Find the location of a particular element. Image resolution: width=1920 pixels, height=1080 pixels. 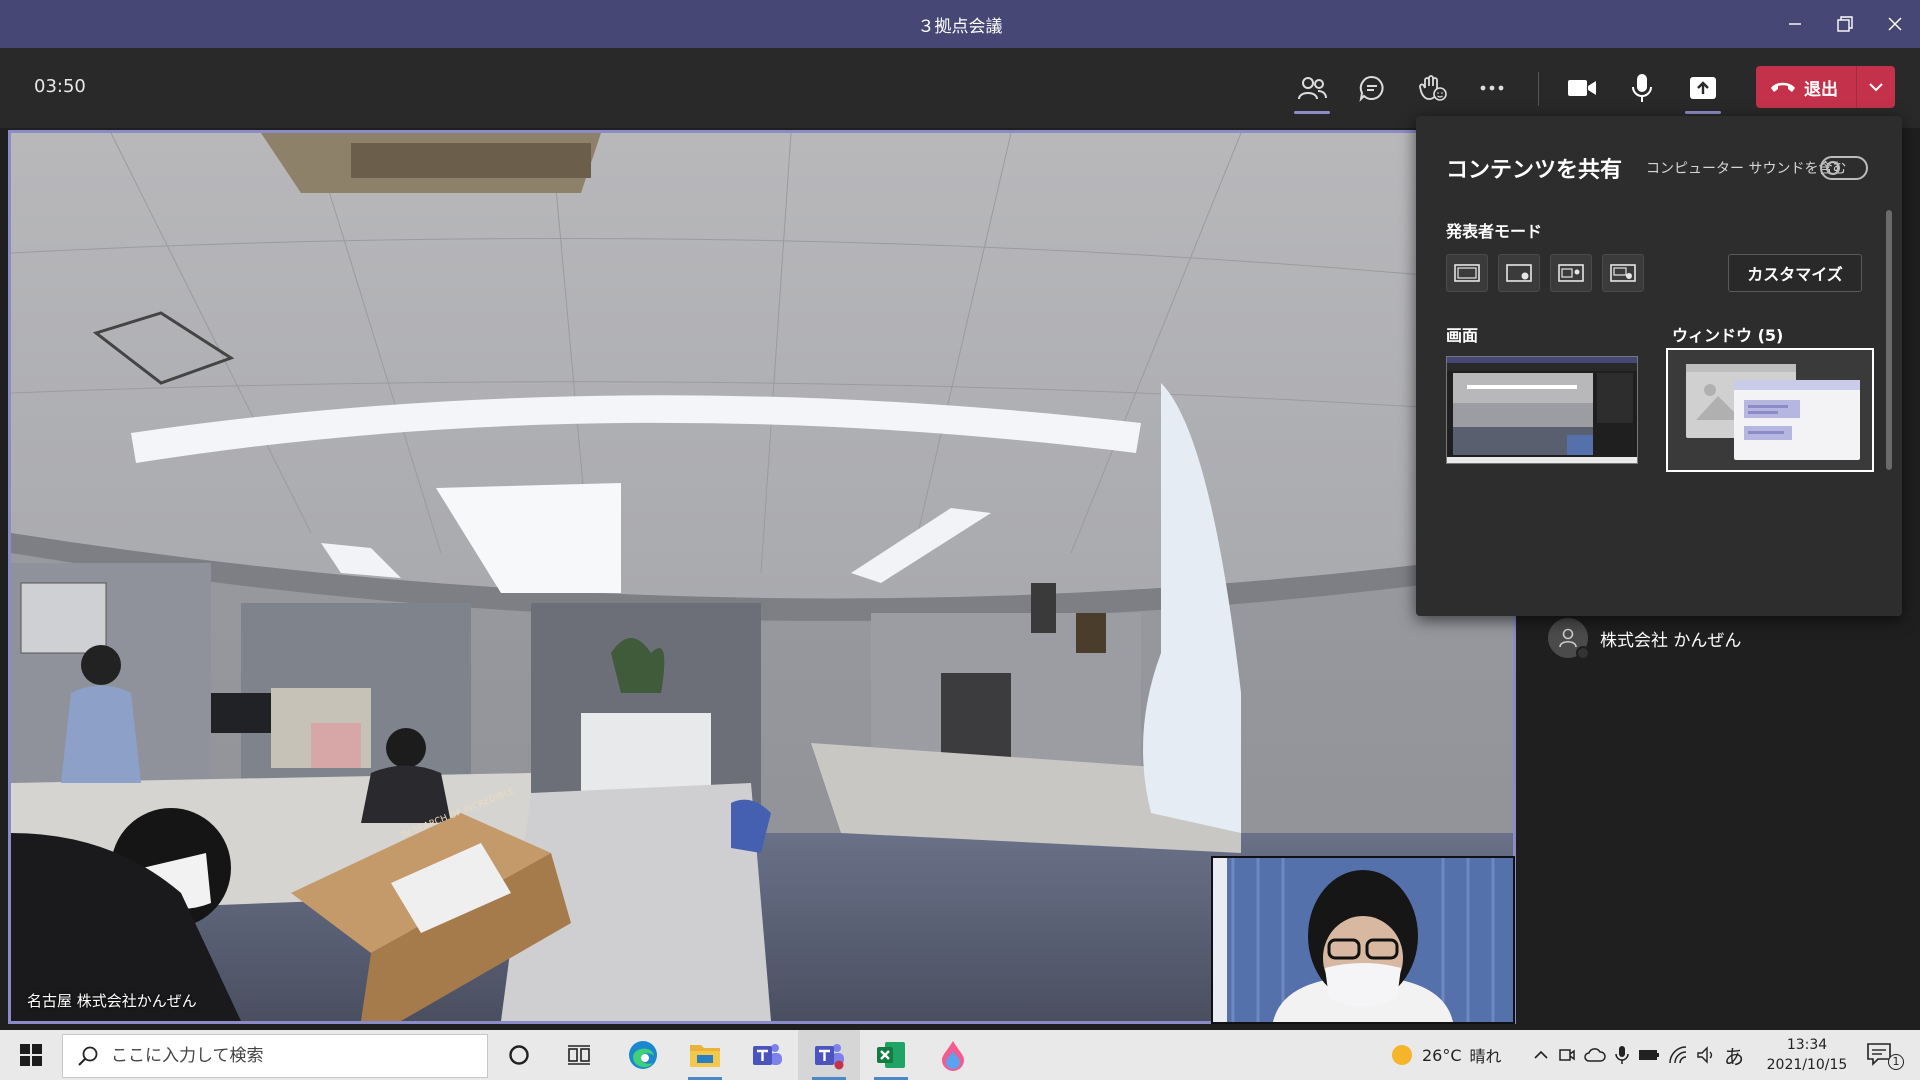

cortana-icon is located at coordinates (519, 1055).